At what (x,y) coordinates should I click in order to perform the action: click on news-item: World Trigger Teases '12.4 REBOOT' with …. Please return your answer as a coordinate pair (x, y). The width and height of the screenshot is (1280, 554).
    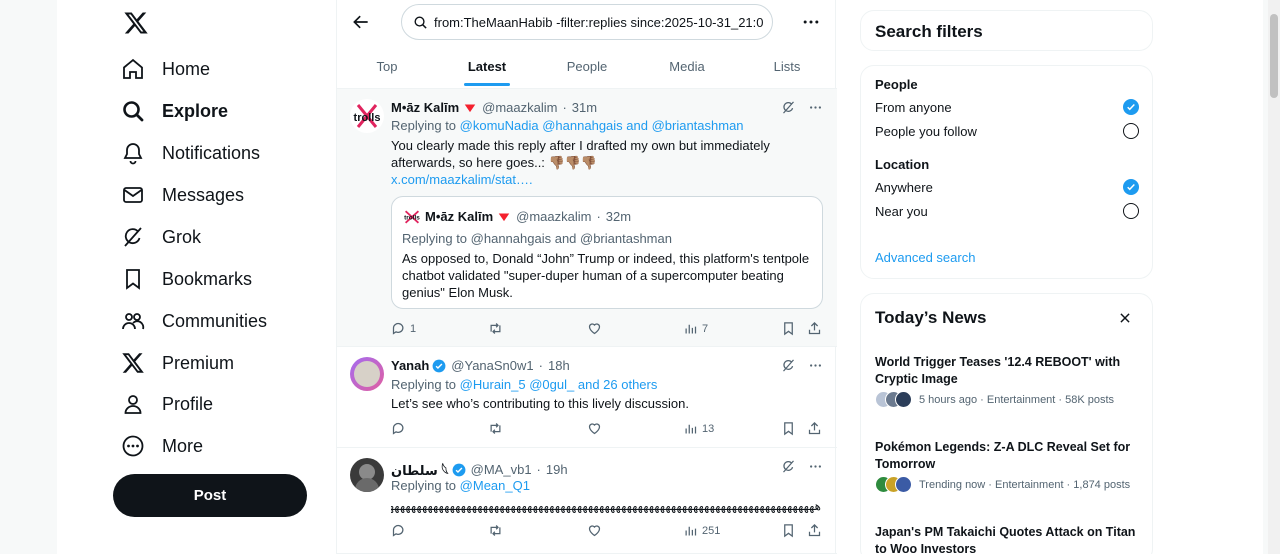
    Looking at the image, I should click on (1010, 381).